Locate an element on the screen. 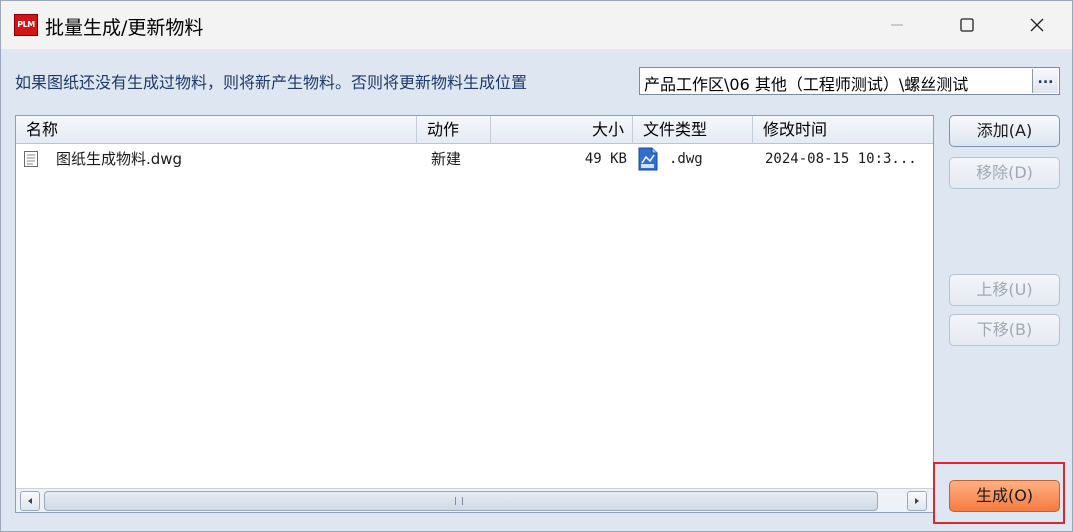  minimize-button is located at coordinates (897, 25).